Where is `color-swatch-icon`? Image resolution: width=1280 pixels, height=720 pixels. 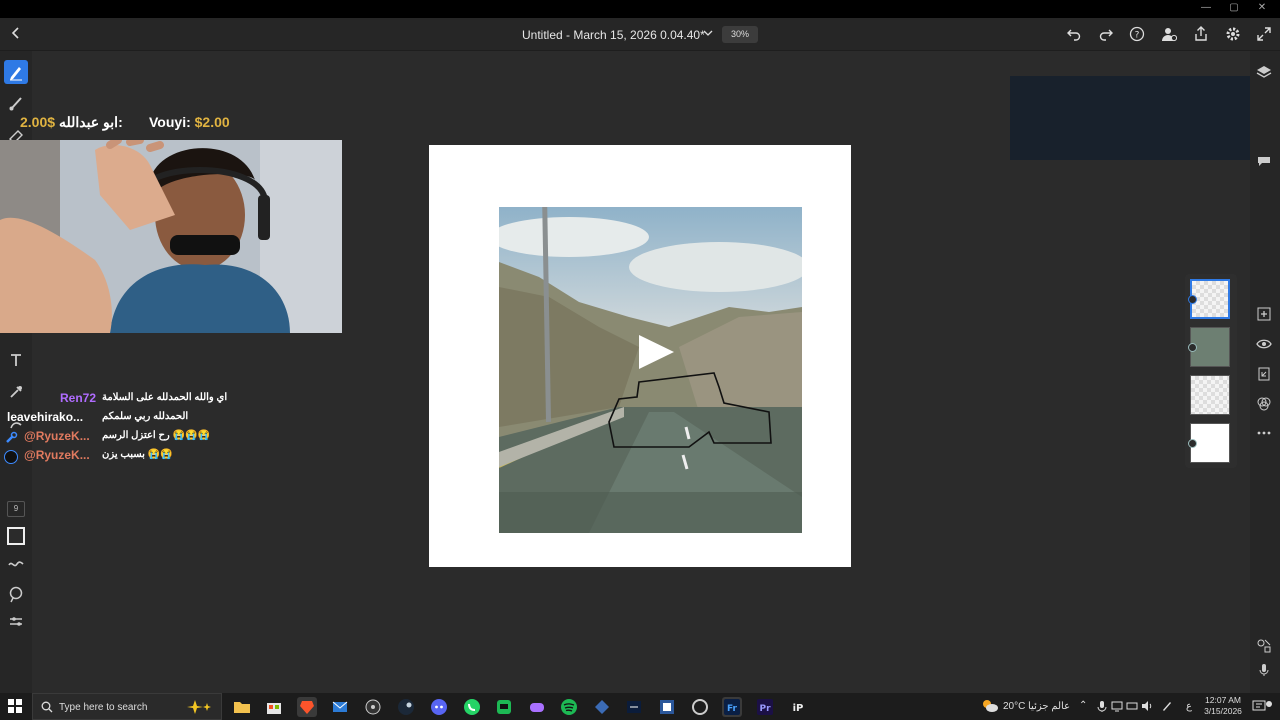
color-swatch-icon is located at coordinates (16, 536).